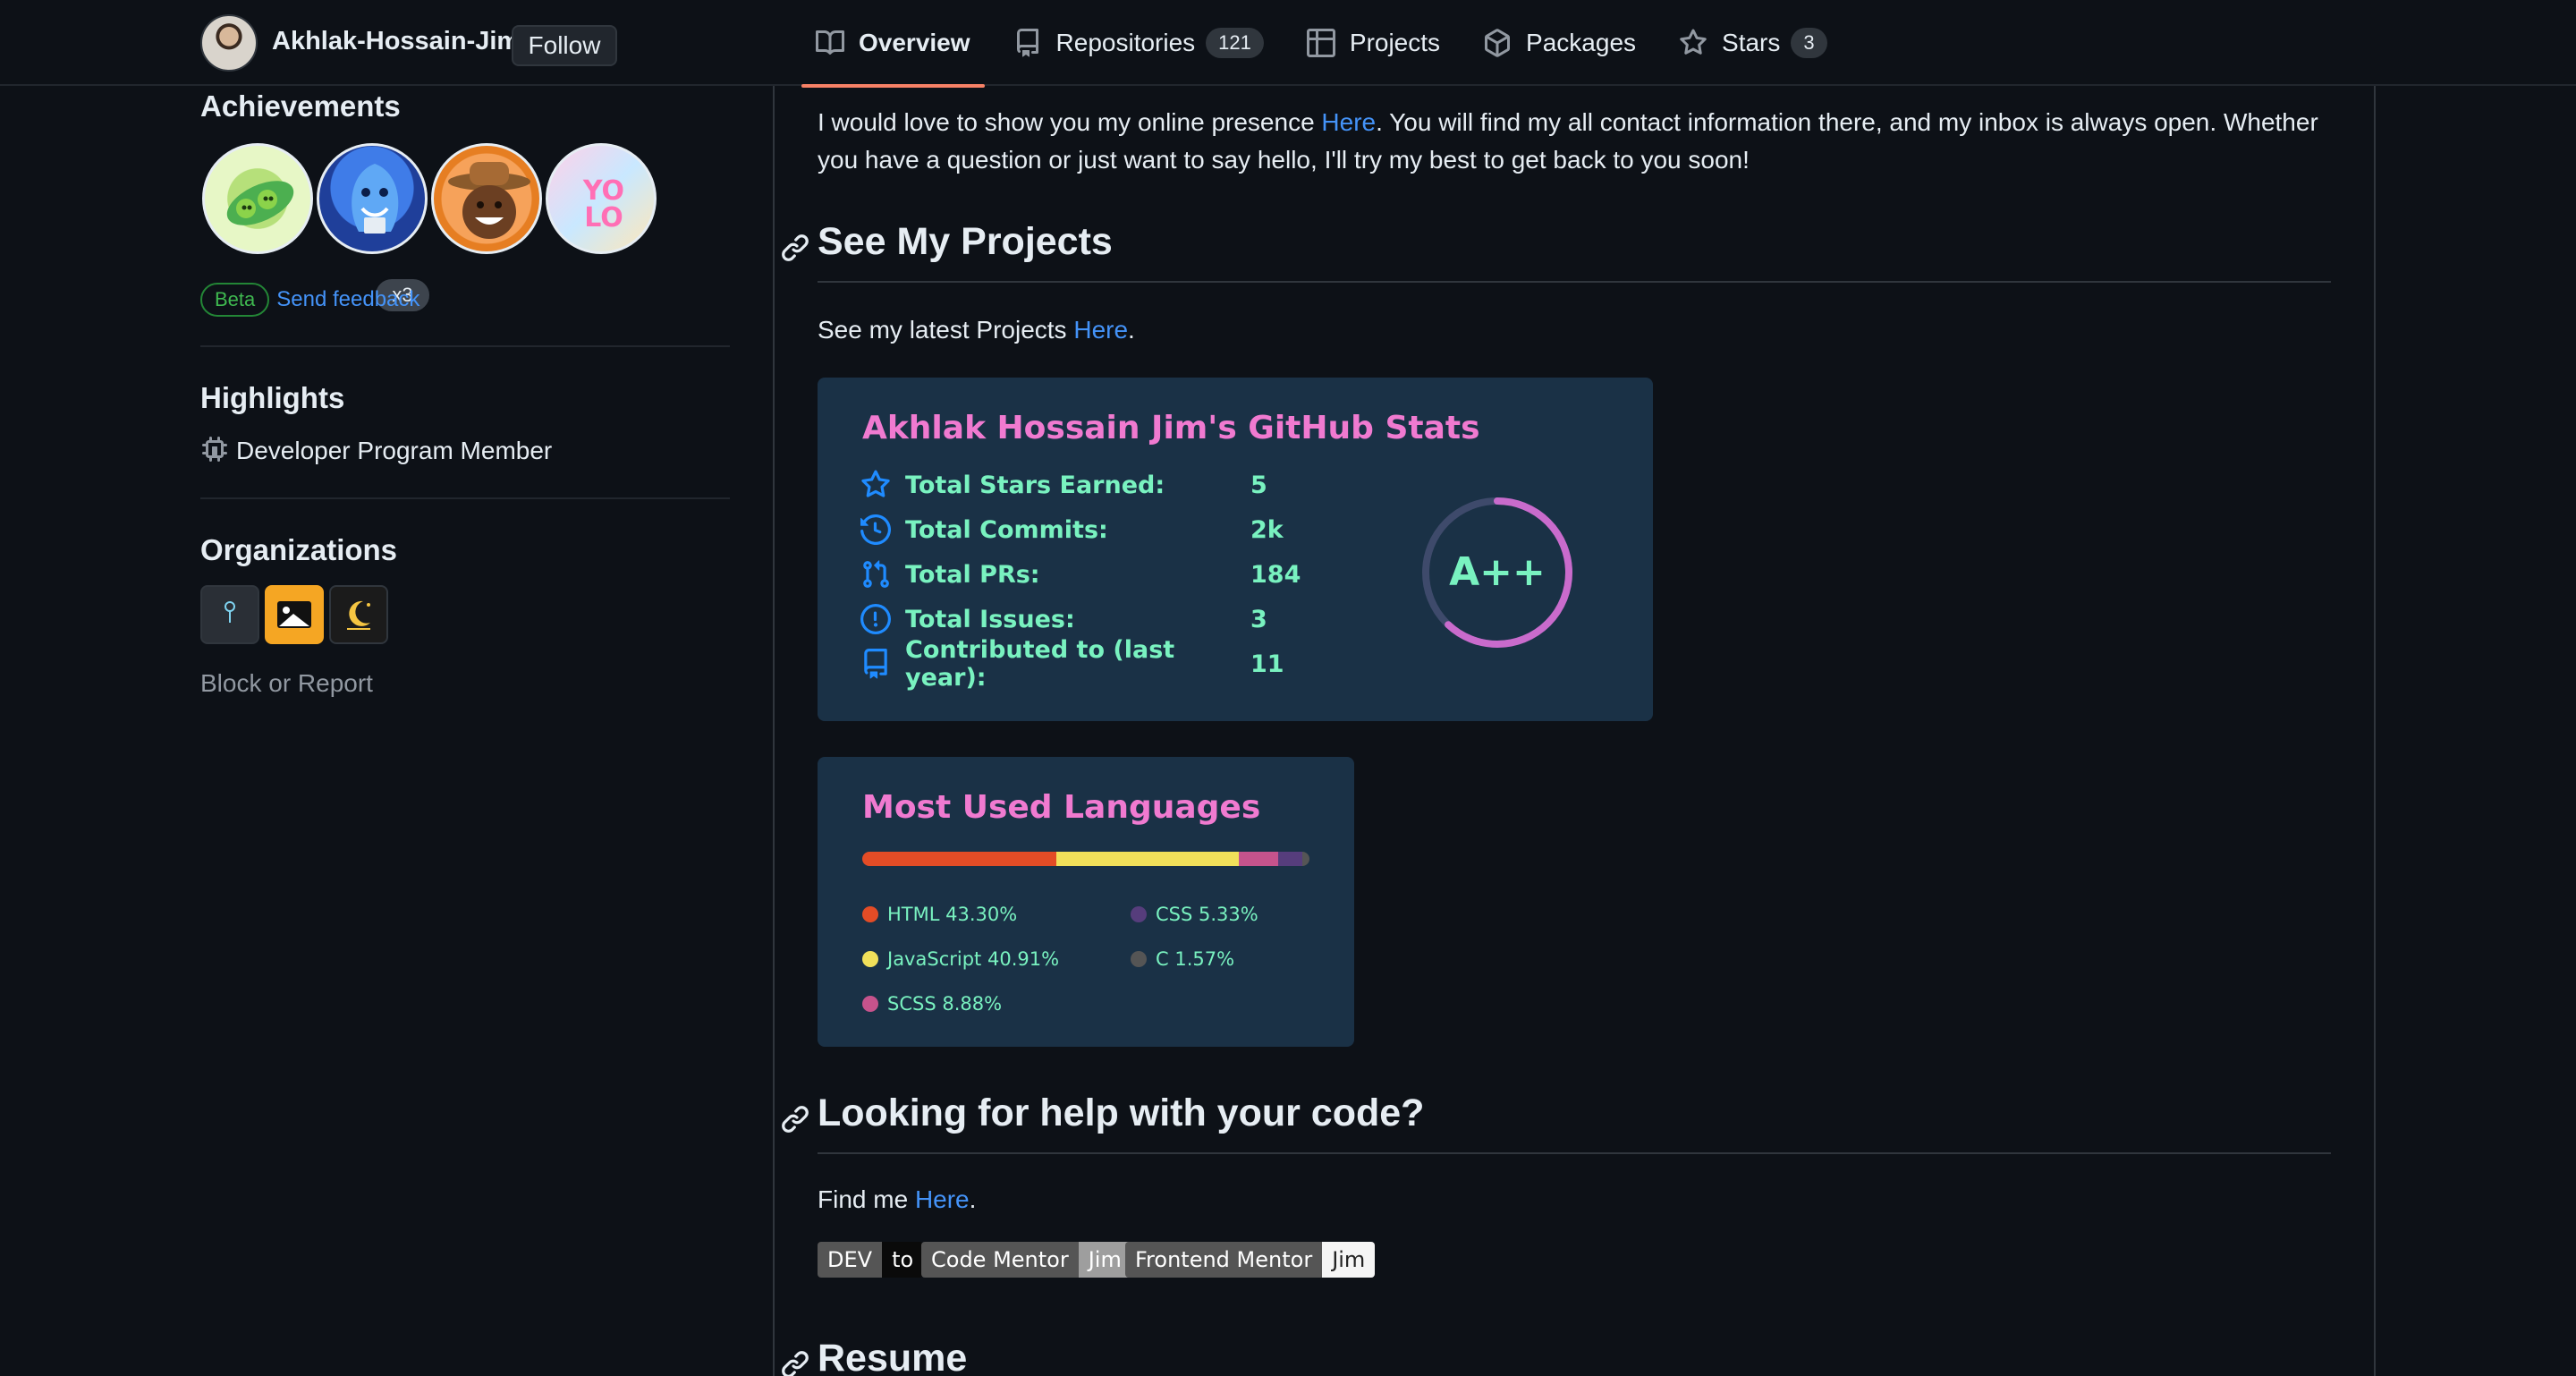 Image resolution: width=2576 pixels, height=1376 pixels. Describe the element at coordinates (396, 42) in the screenshot. I see `profile-username: Akhlak-Hossain-Jim` at that location.